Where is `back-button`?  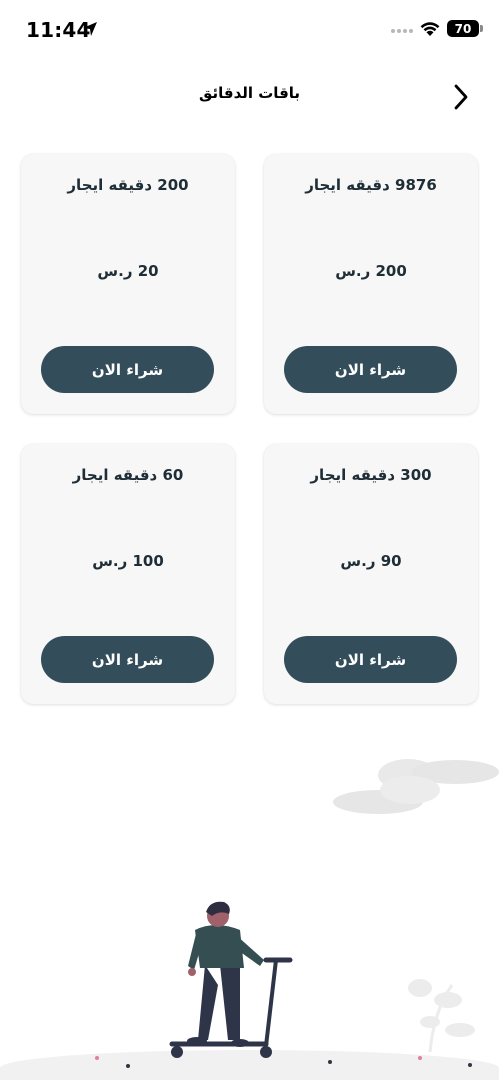 back-button is located at coordinates (461, 97).